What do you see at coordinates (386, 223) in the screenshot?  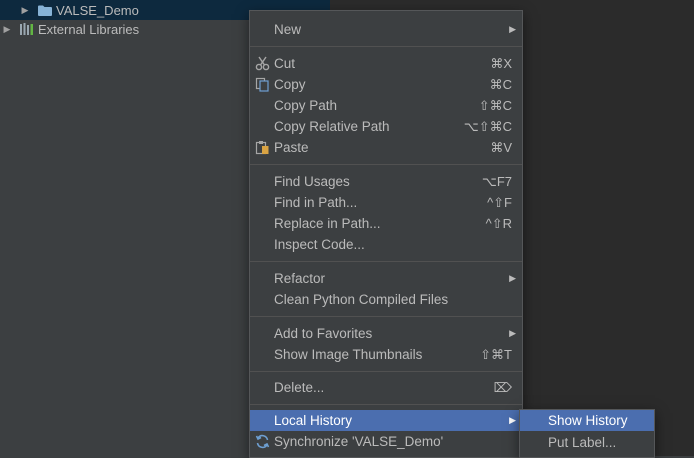 I see `menu-item-replace-in-path: Replace in Path... ^⇧R` at bounding box center [386, 223].